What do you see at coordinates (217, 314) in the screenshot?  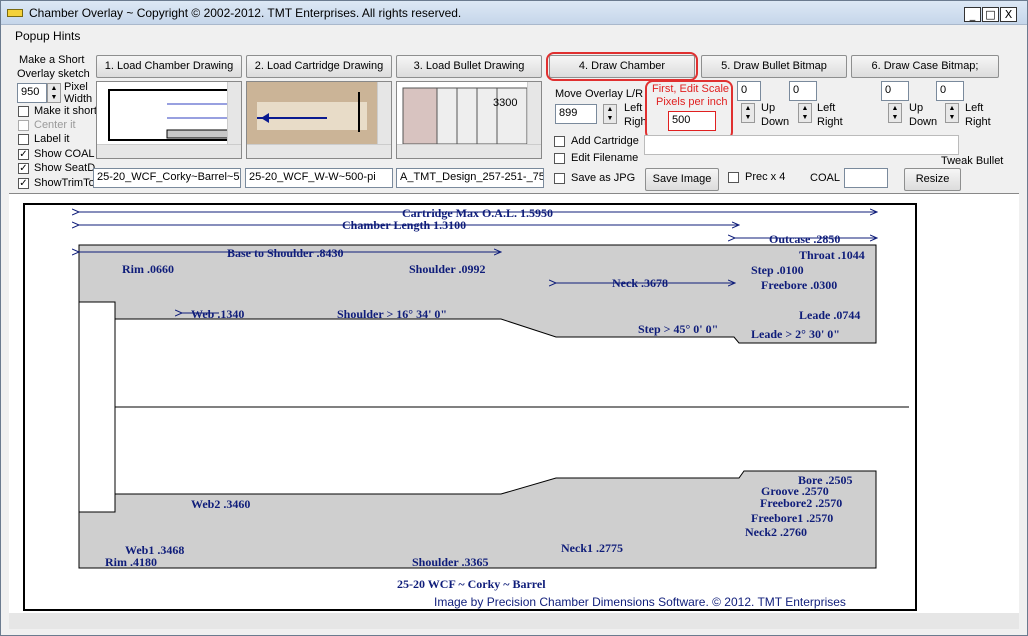 I see `label-web: Web .1340` at bounding box center [217, 314].